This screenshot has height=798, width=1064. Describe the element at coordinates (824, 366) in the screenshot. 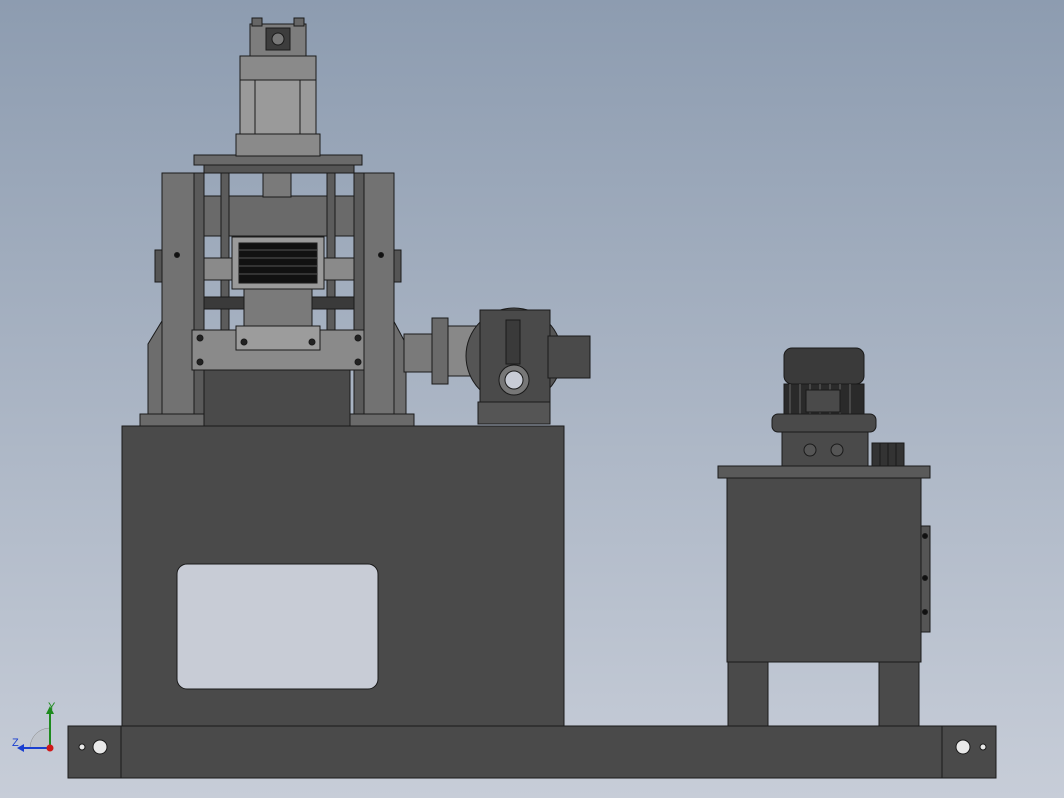

I see `motor-fan-cover` at that location.